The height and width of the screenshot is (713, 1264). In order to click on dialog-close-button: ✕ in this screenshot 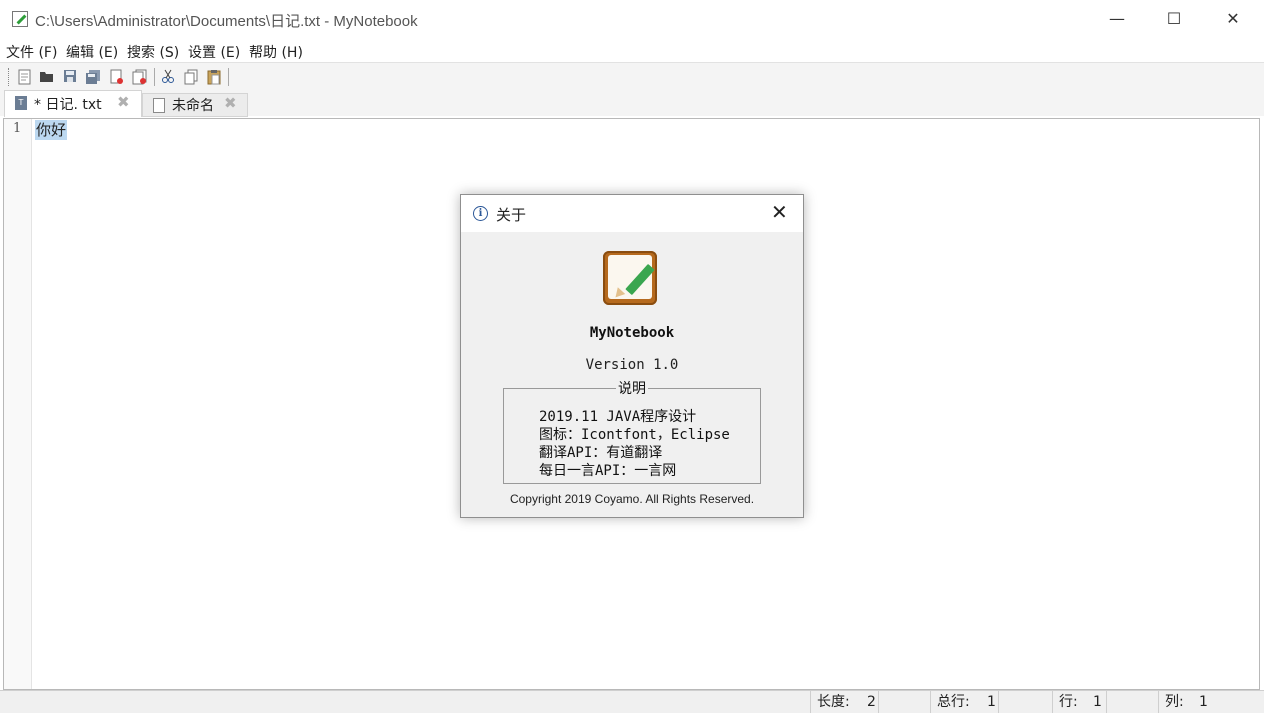, I will do `click(779, 212)`.